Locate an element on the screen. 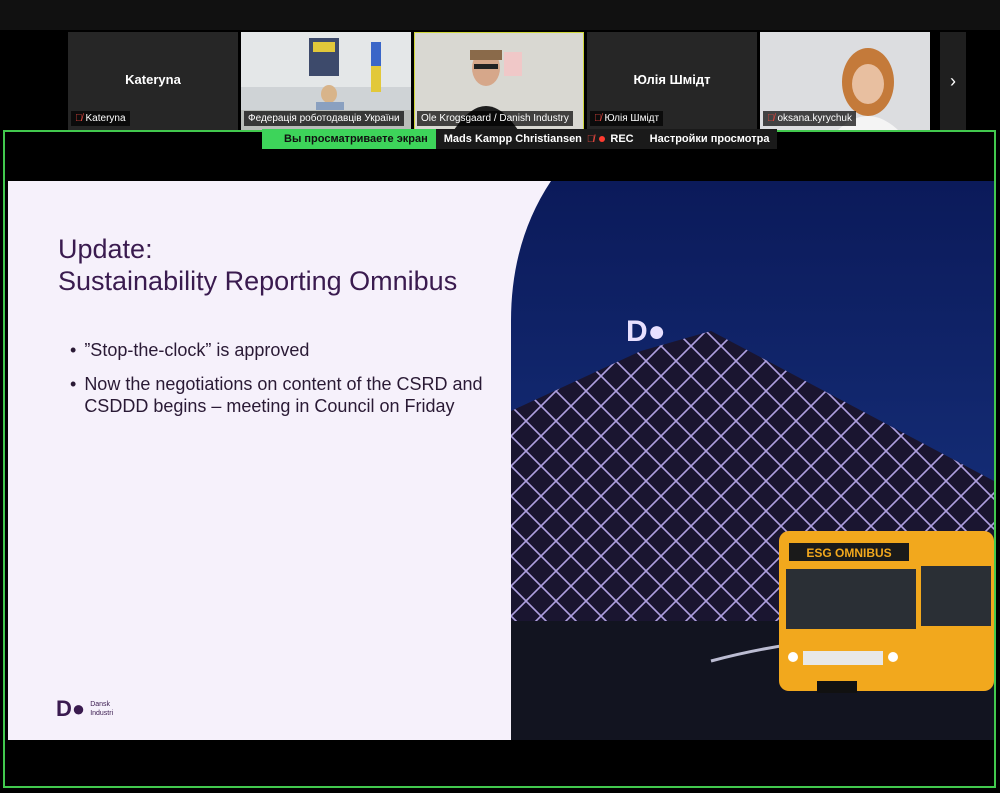 The height and width of the screenshot is (793, 1000). participant-label: 🎙̸ Юлія Шмідт is located at coordinates (627, 118).